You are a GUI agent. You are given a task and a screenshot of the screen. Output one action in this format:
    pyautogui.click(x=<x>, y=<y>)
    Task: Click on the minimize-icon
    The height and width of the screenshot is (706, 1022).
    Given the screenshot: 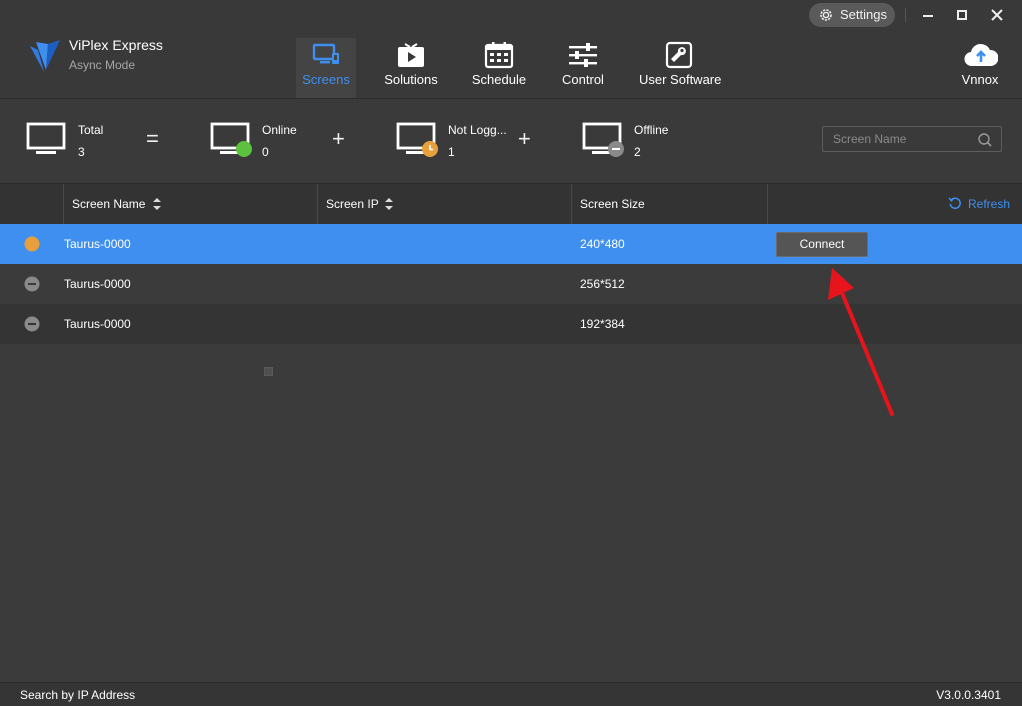 What is the action you would take?
    pyautogui.click(x=928, y=15)
    